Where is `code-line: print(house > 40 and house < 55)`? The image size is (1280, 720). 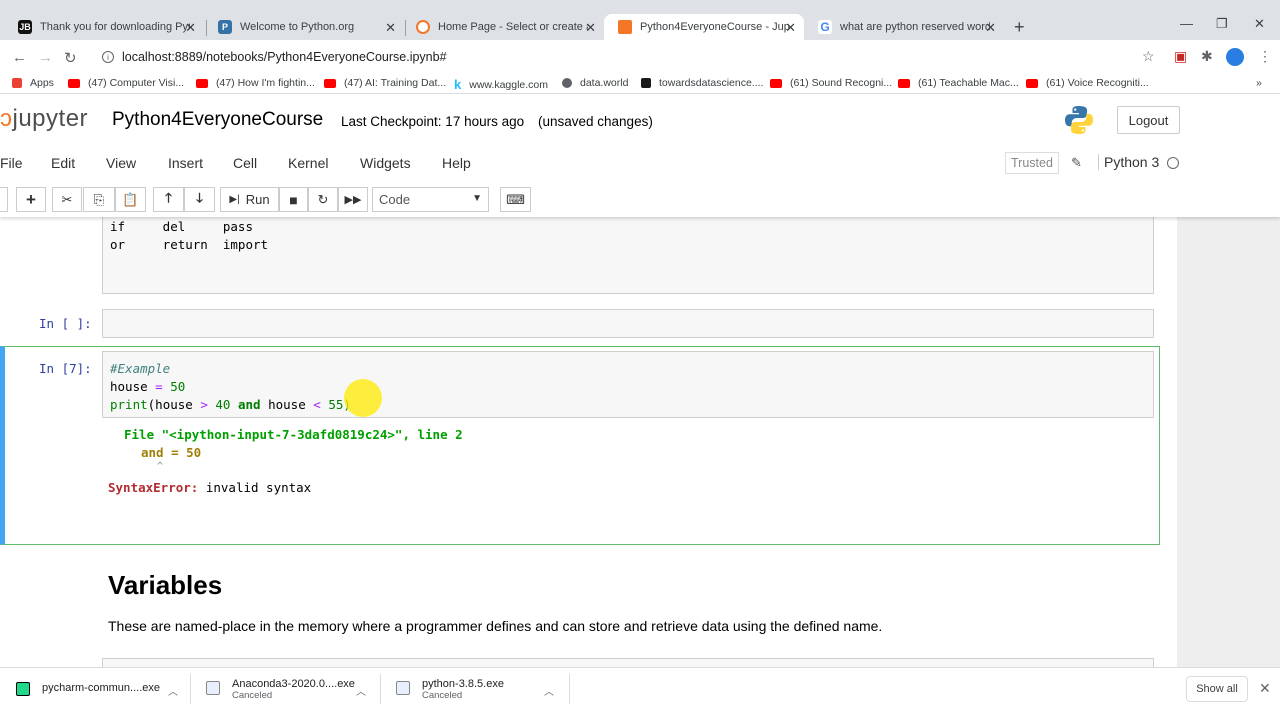 code-line: print(house > 40 and house < 55) is located at coordinates (230, 404).